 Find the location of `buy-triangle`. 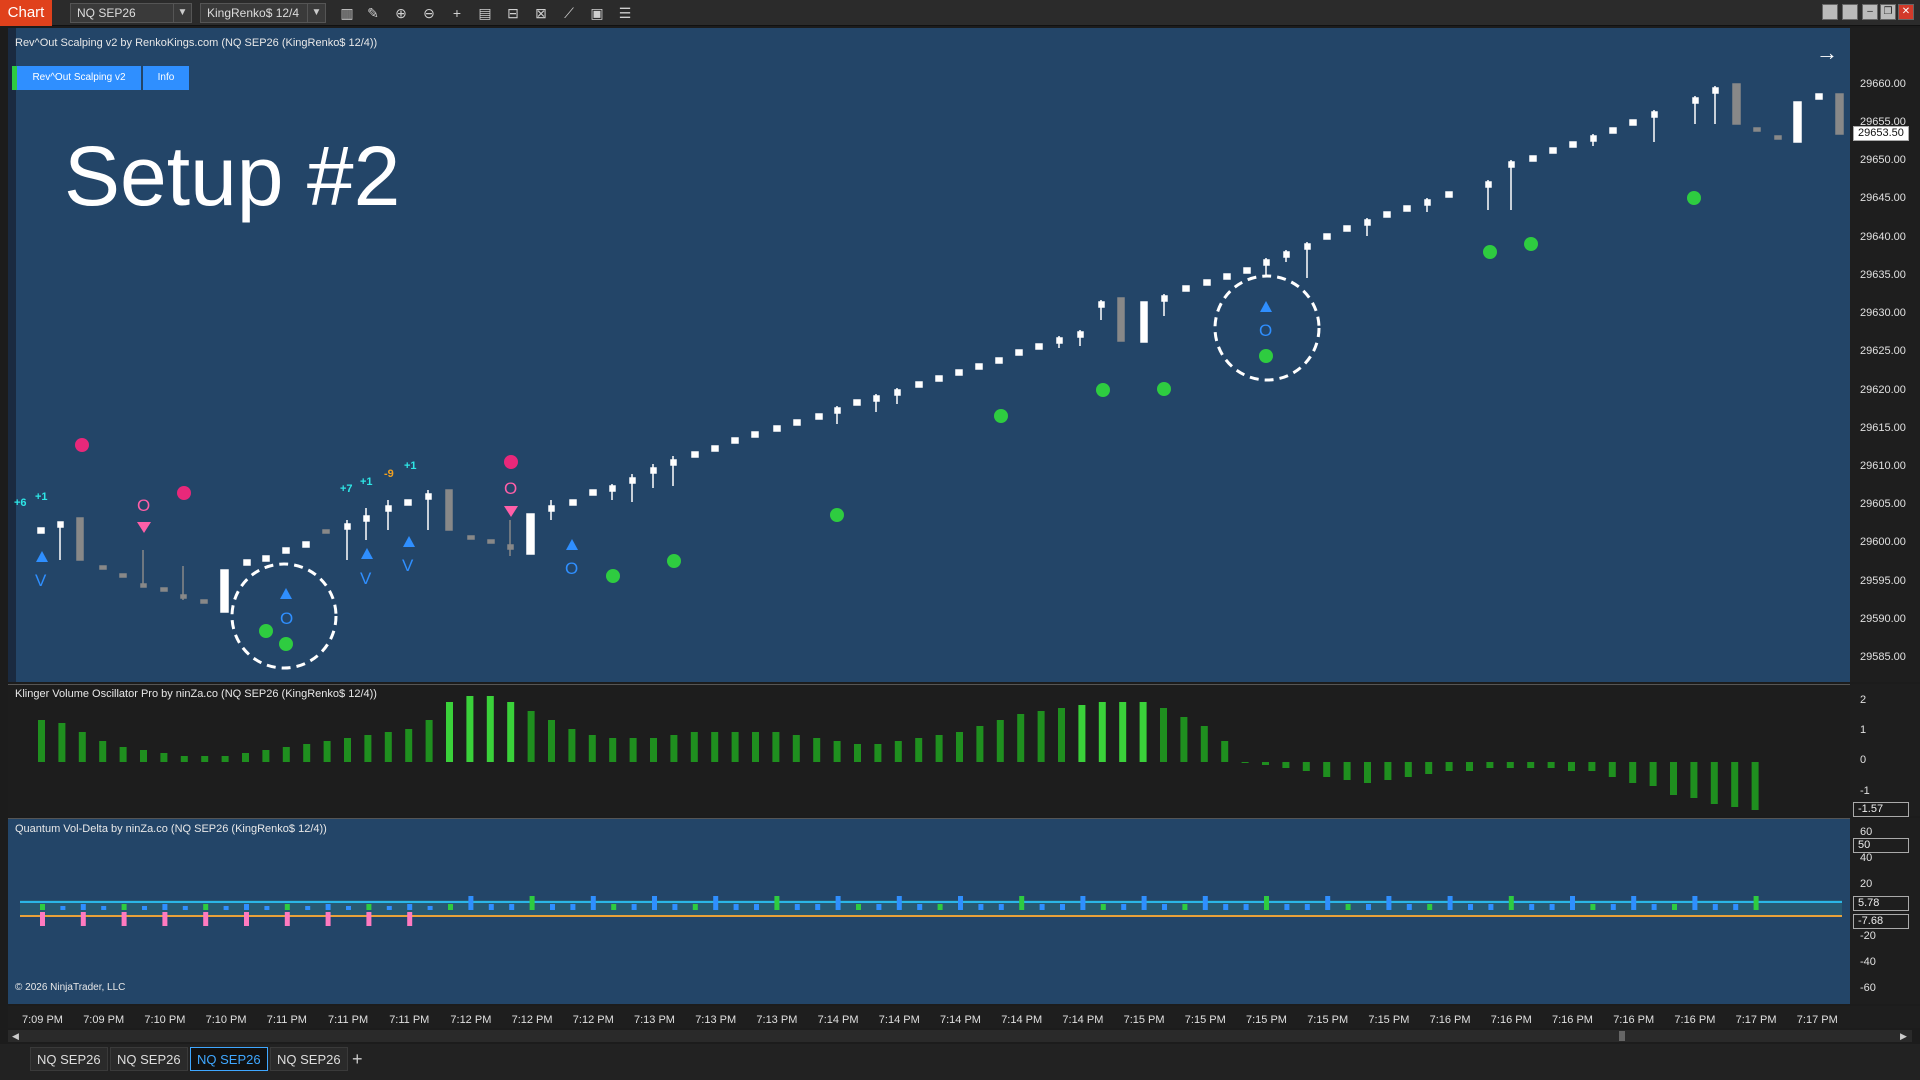

buy-triangle is located at coordinates (1266, 306).